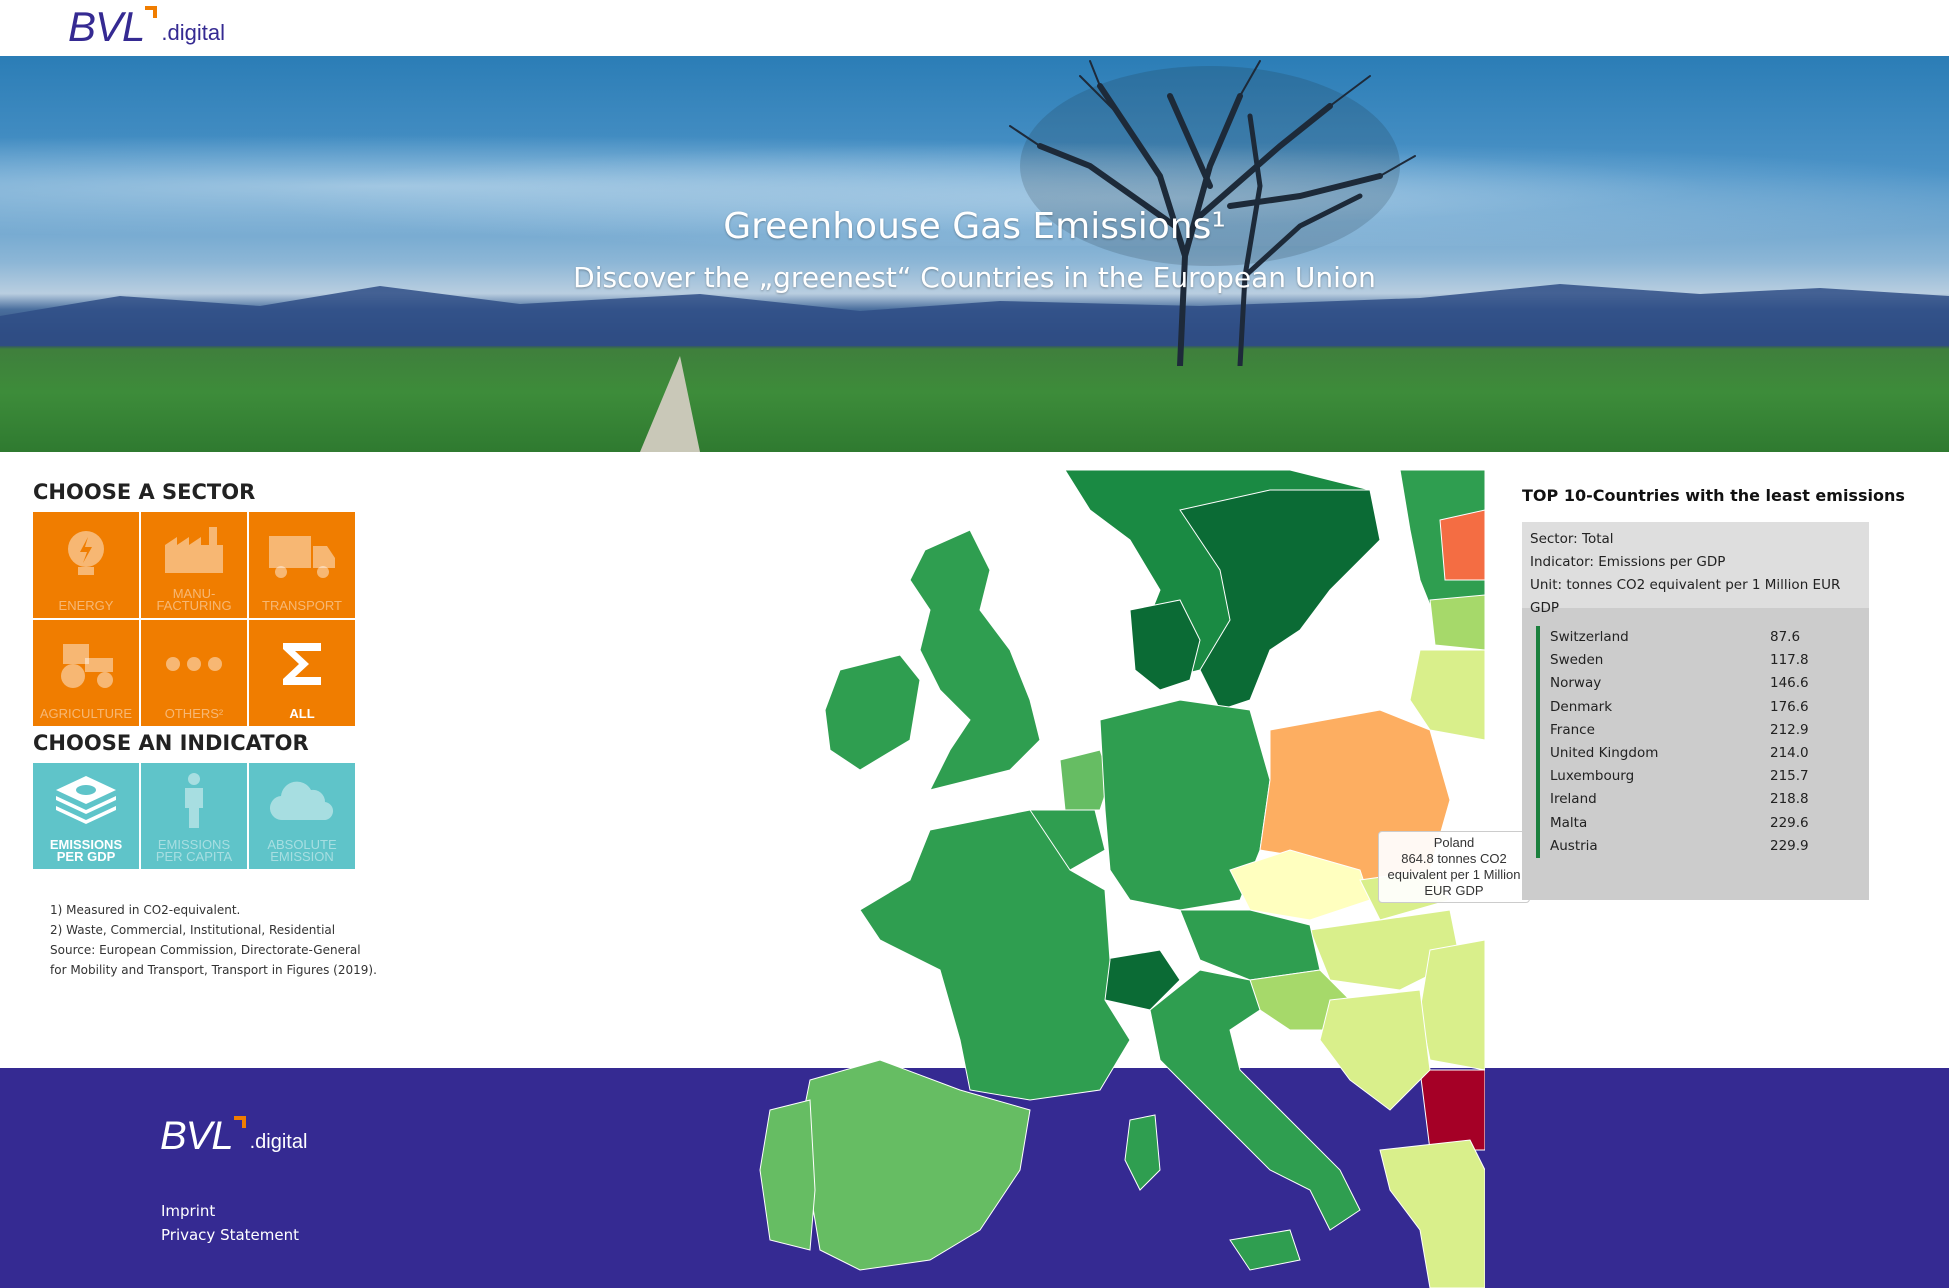 This screenshot has width=1949, height=1288. Describe the element at coordinates (188, 1211) in the screenshot. I see `imprint-link: Imprint` at that location.